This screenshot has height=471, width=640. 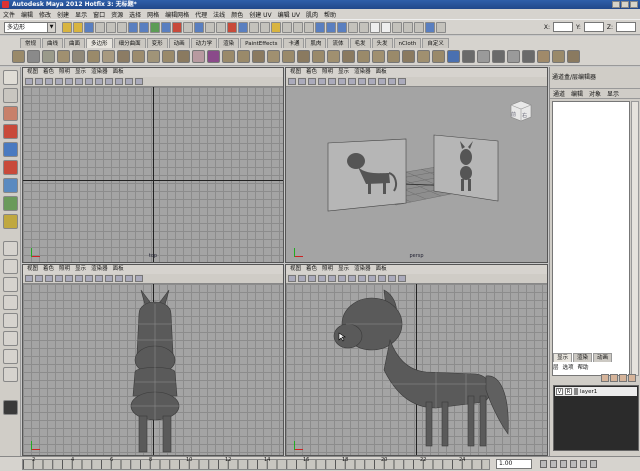 What do you see at coordinates (330, 14) in the screenshot?
I see `menu-help: 帮助` at bounding box center [330, 14].